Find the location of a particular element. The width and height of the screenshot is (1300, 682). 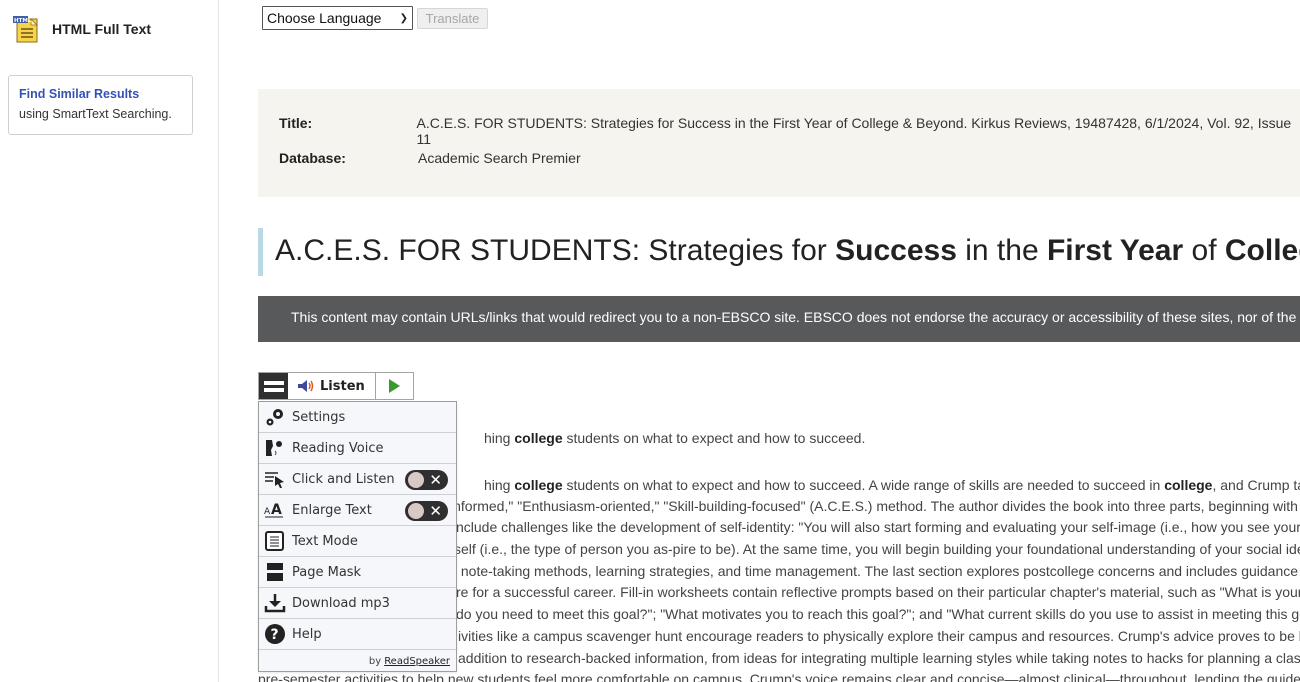

citation-database-label: Database: is located at coordinates (312, 158).